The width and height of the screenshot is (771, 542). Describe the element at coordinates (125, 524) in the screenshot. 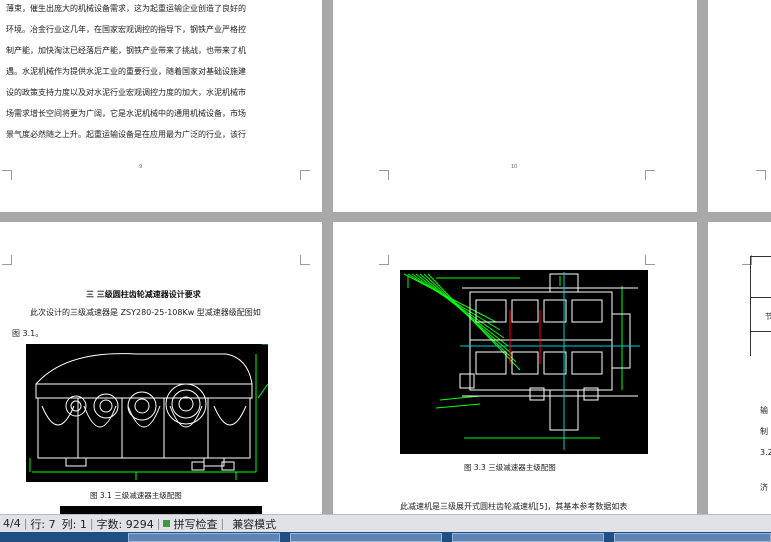

I see `word-count: 字数: 9294` at that location.